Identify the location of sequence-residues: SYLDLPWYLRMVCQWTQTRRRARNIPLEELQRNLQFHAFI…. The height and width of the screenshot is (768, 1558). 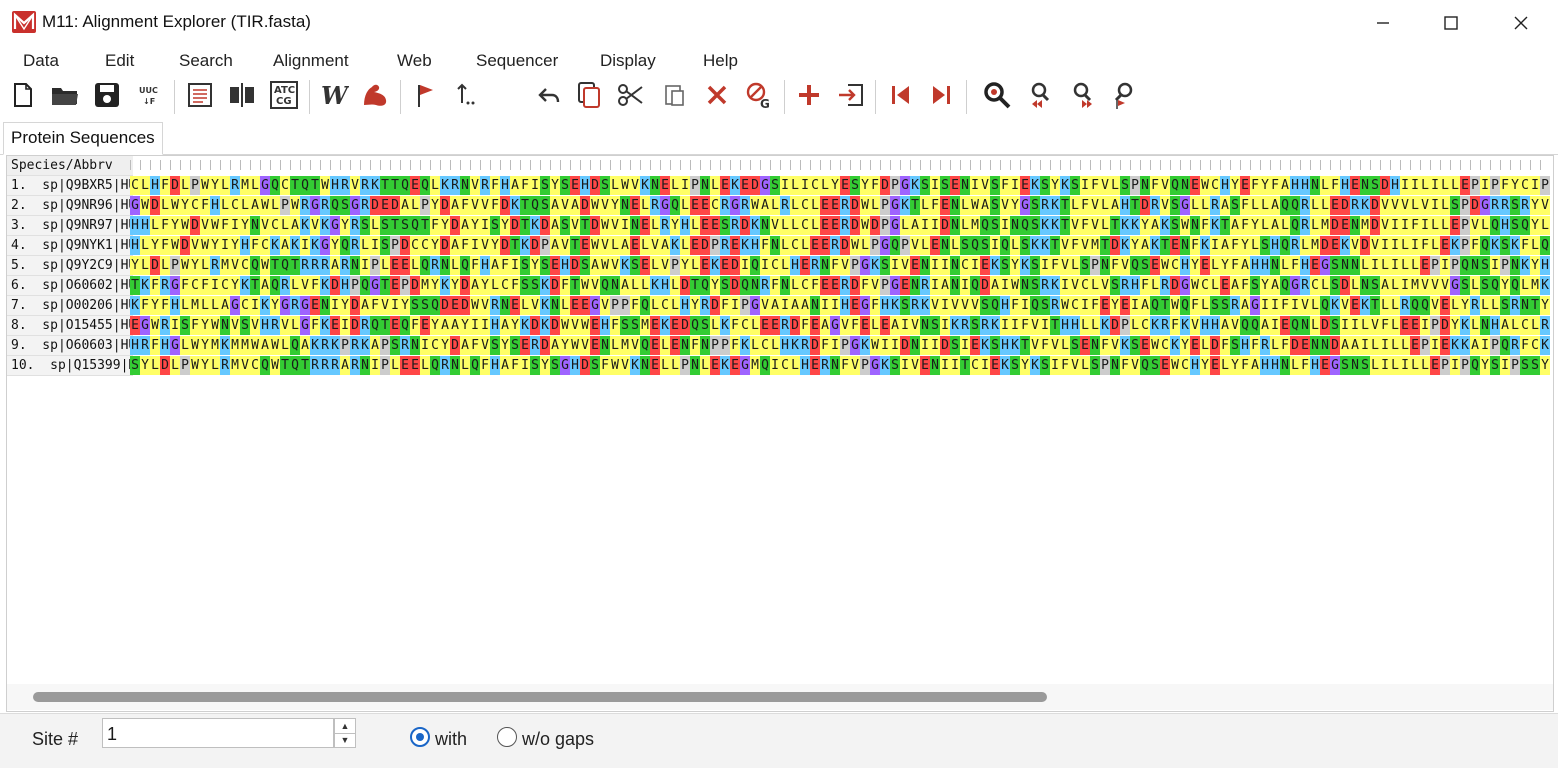
(840, 365).